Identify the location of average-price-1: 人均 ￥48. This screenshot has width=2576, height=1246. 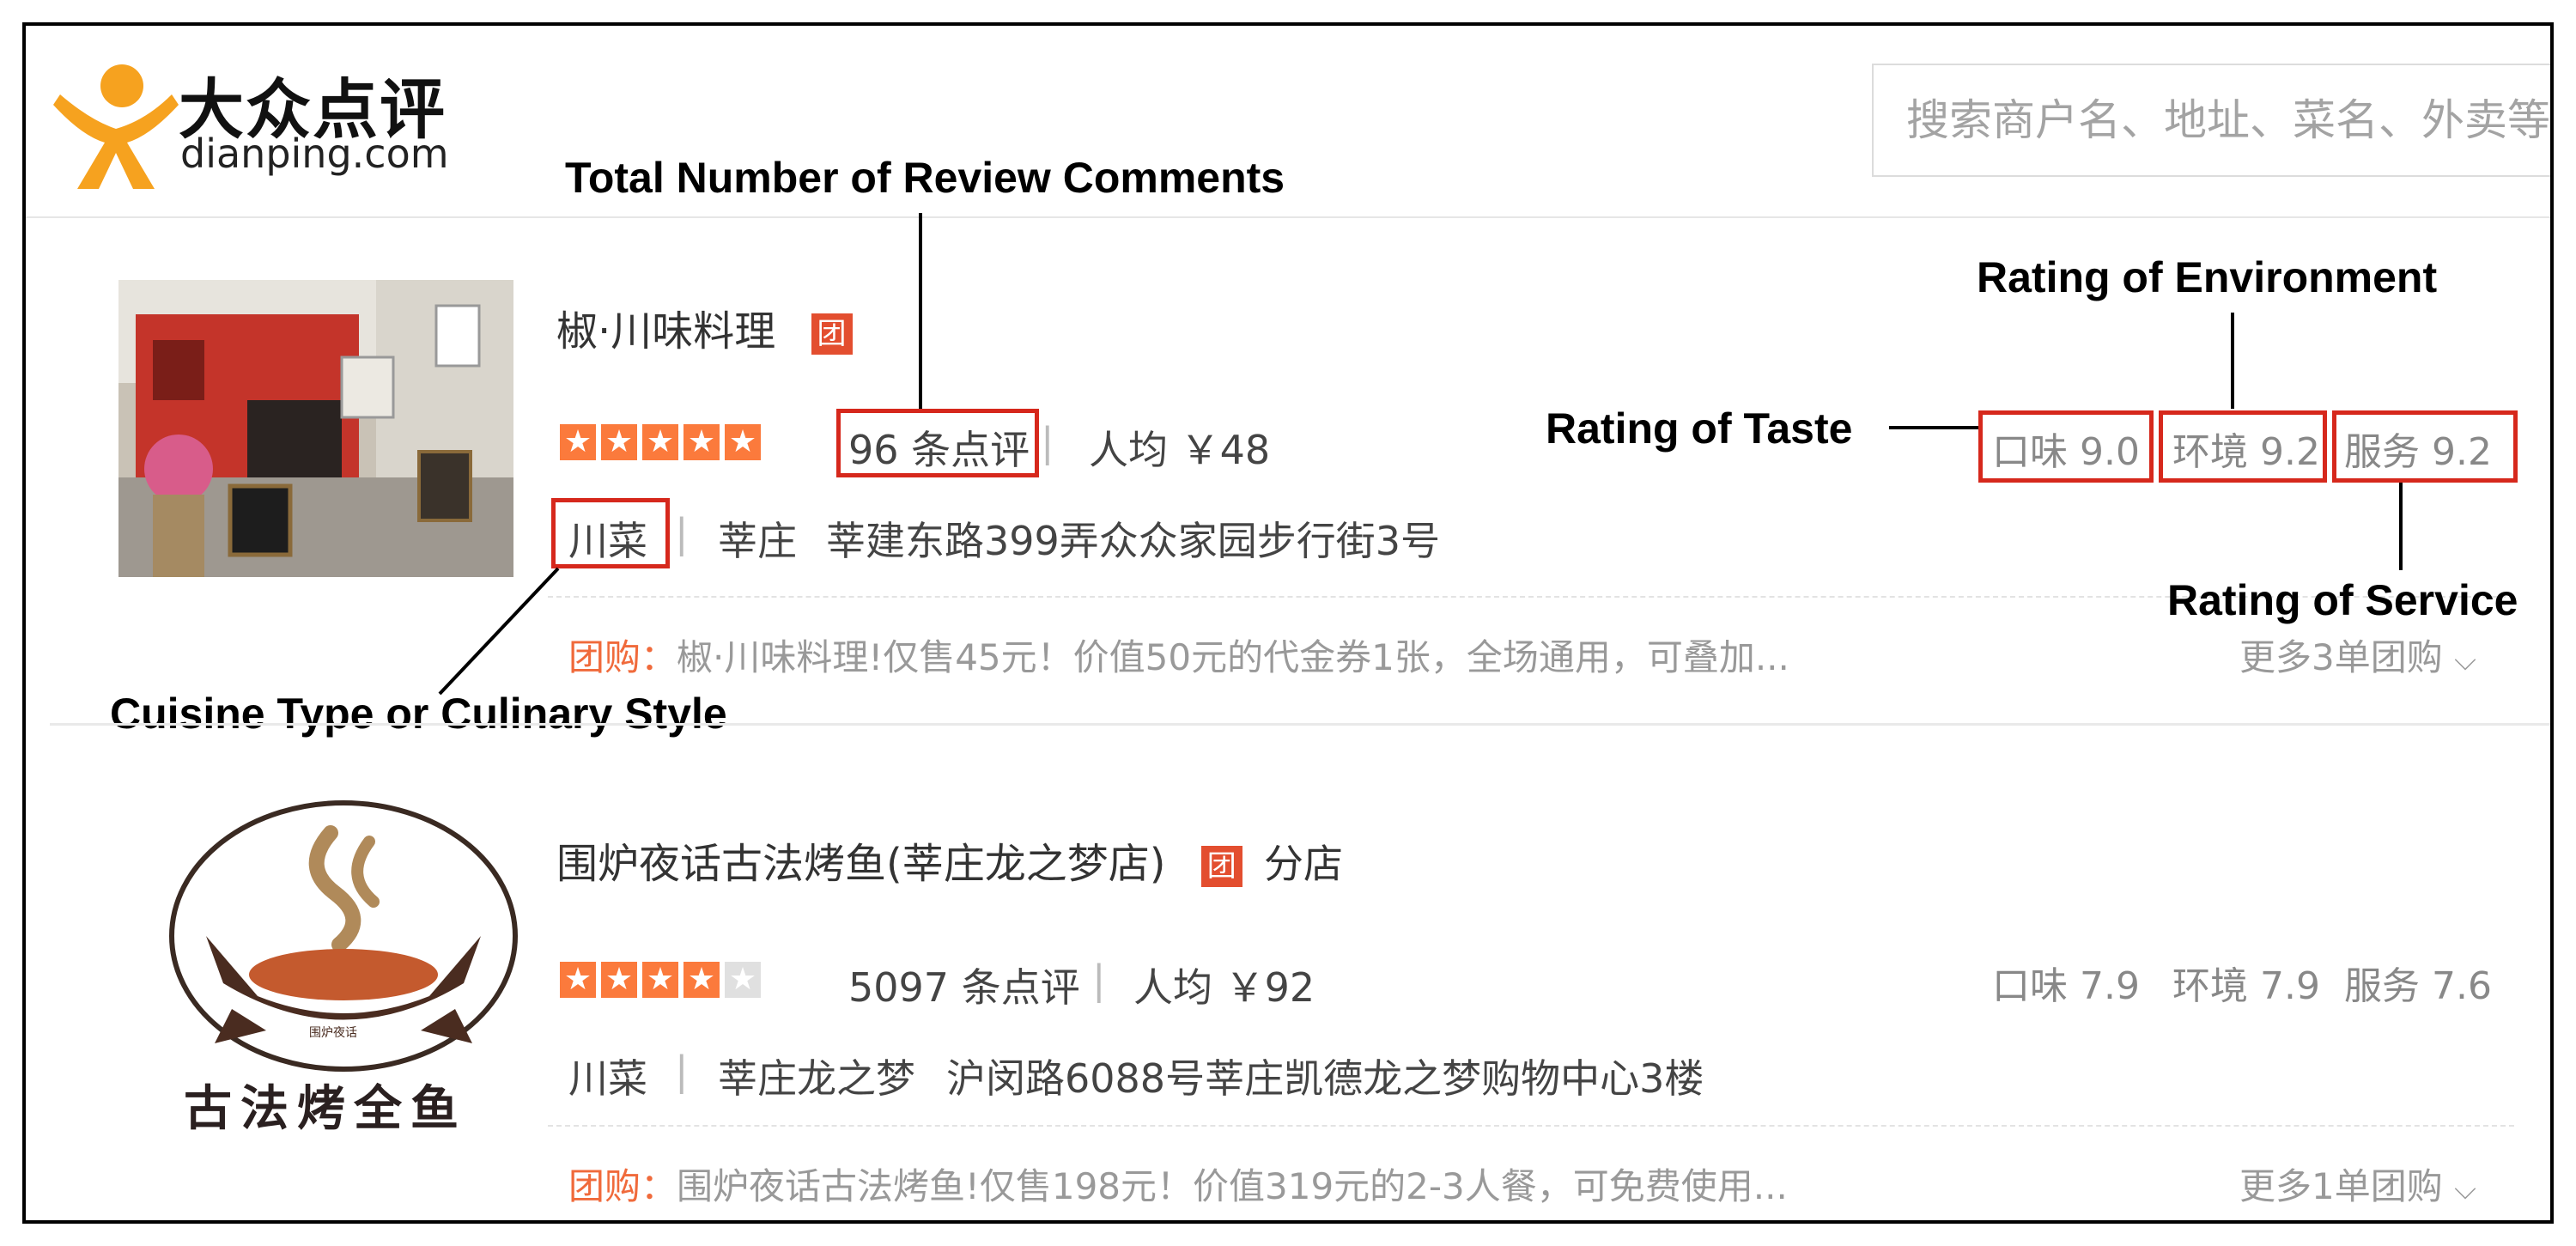
(1180, 450).